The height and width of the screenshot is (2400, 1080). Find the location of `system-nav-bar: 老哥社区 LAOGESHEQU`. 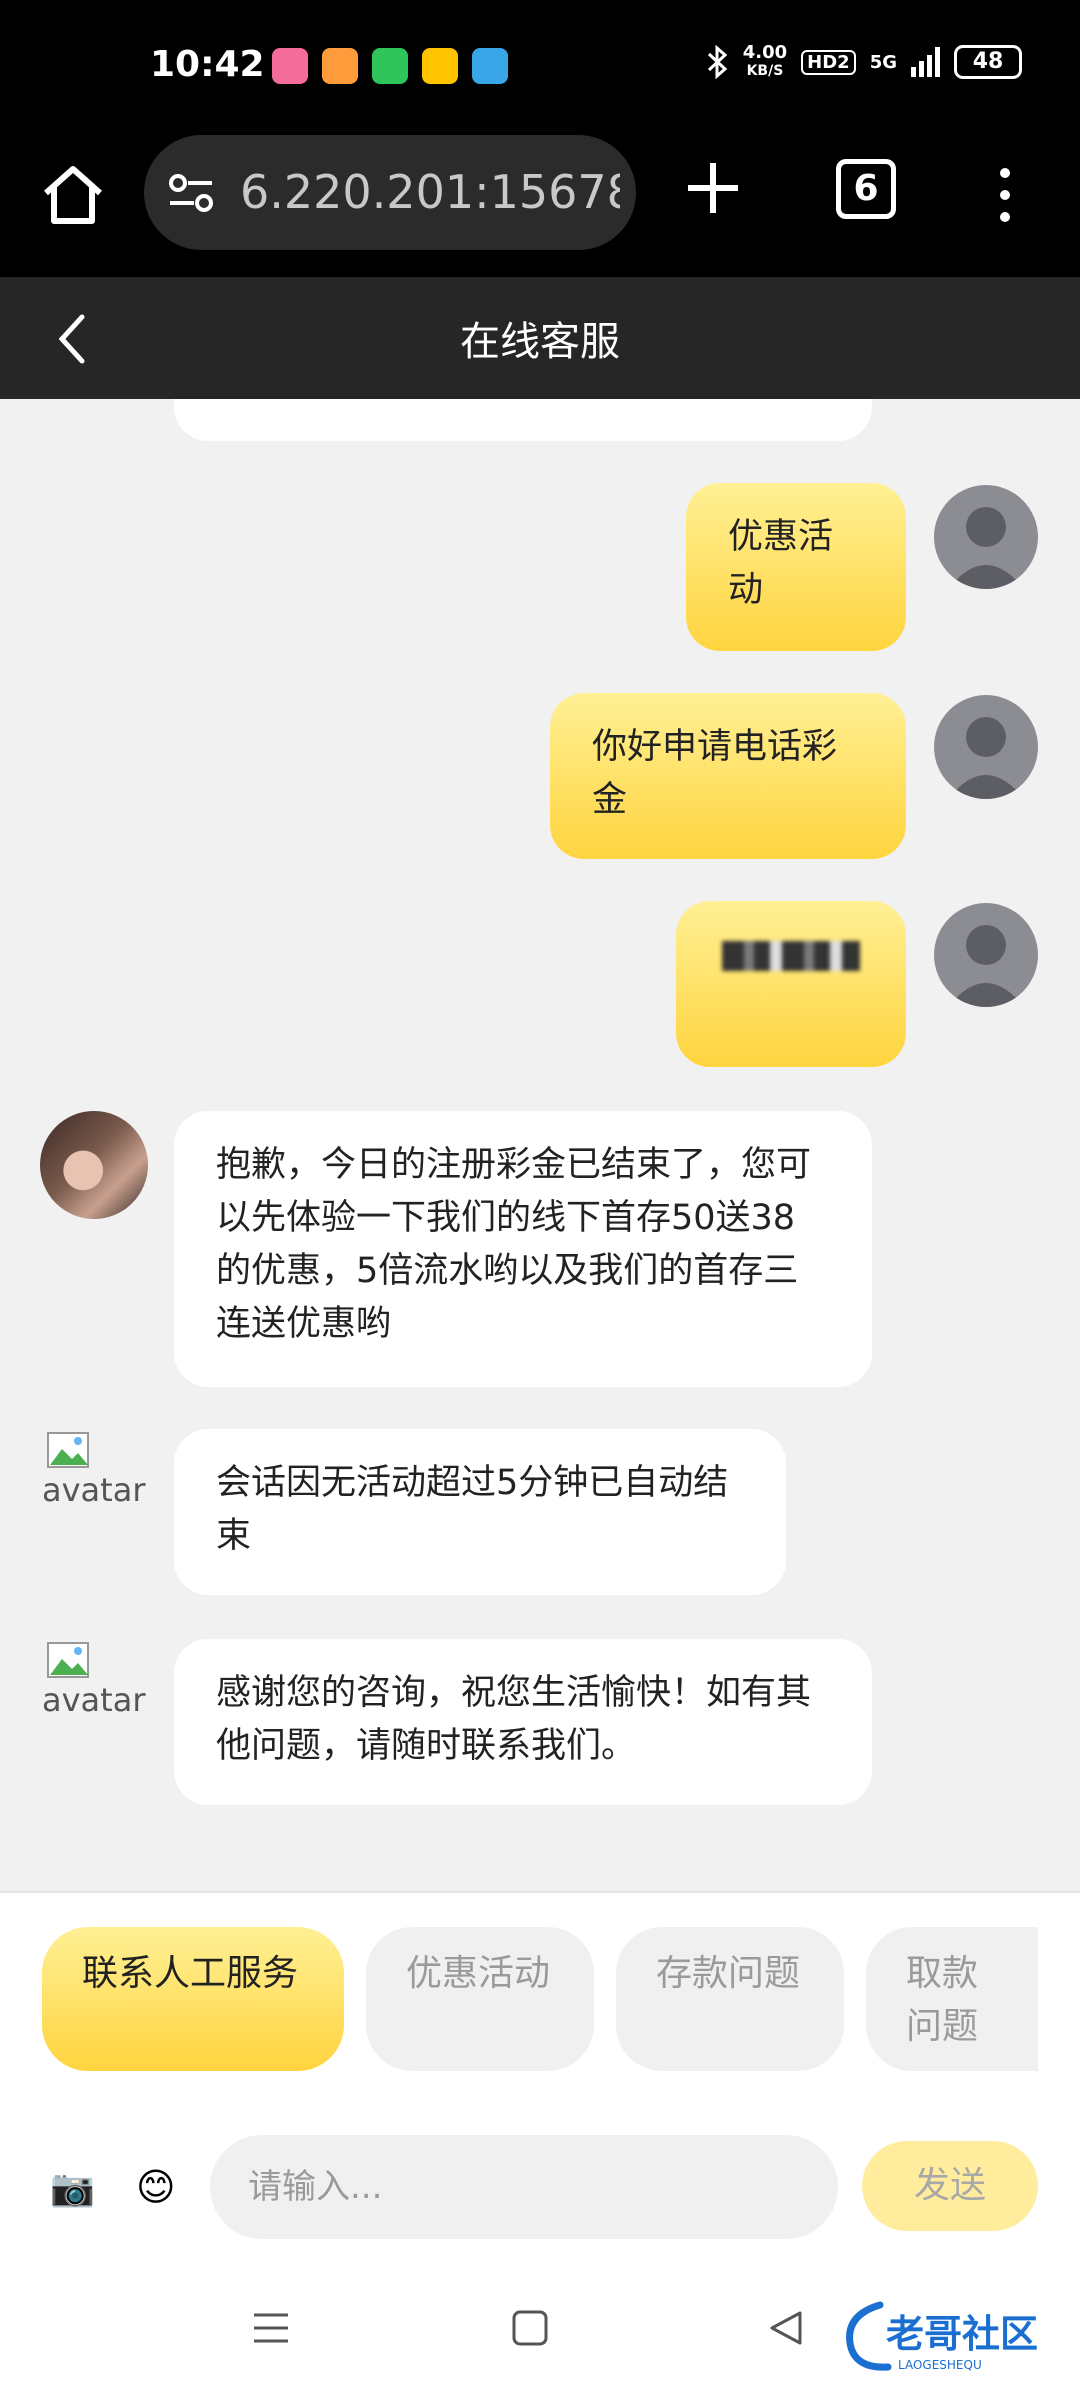

system-nav-bar: 老哥社区 LAOGESHEQU is located at coordinates (540, 2335).